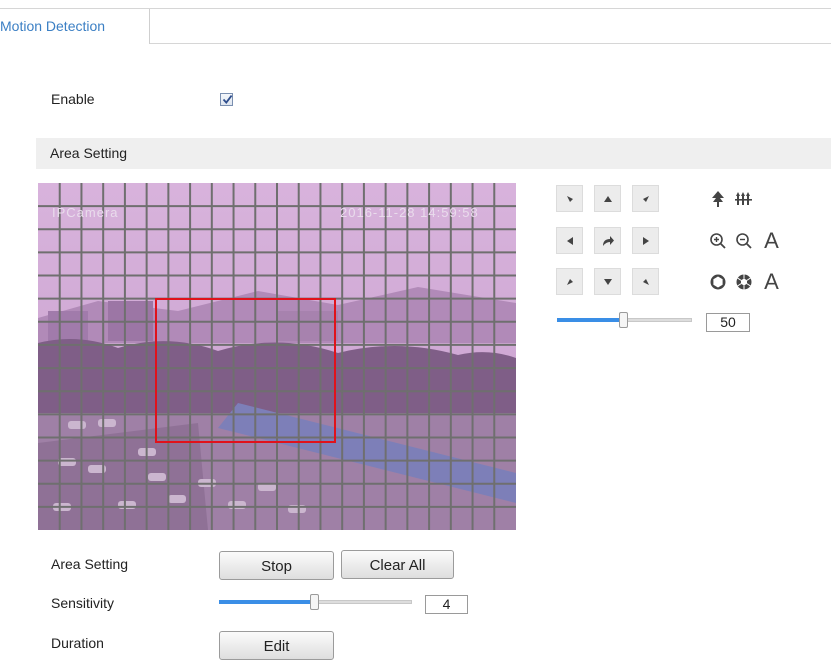  I want to click on sensitivity-value: 4, so click(446, 604).